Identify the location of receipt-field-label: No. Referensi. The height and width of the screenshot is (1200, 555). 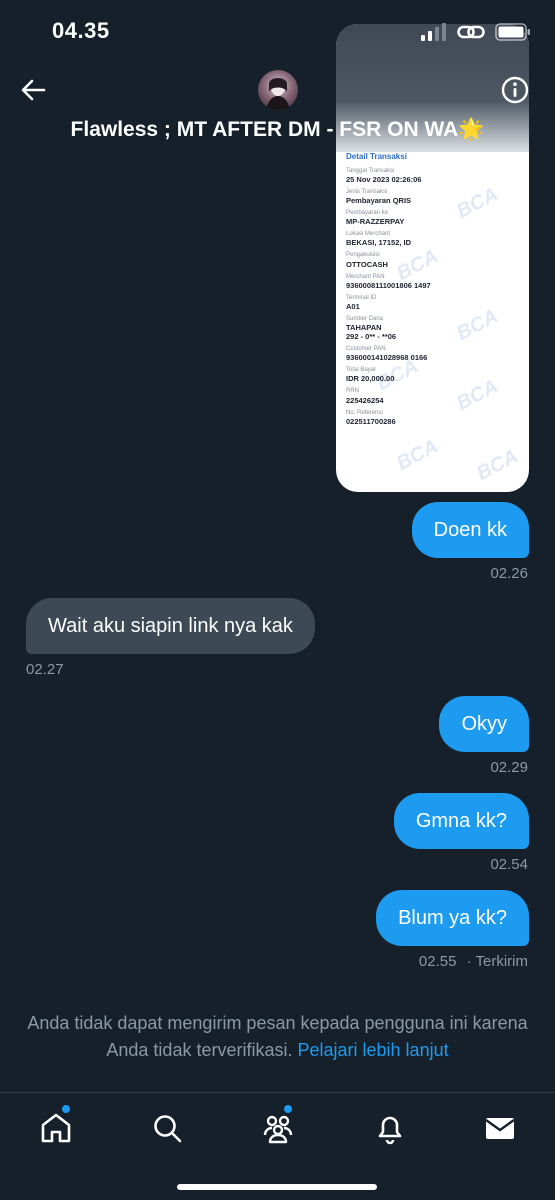
(364, 412).